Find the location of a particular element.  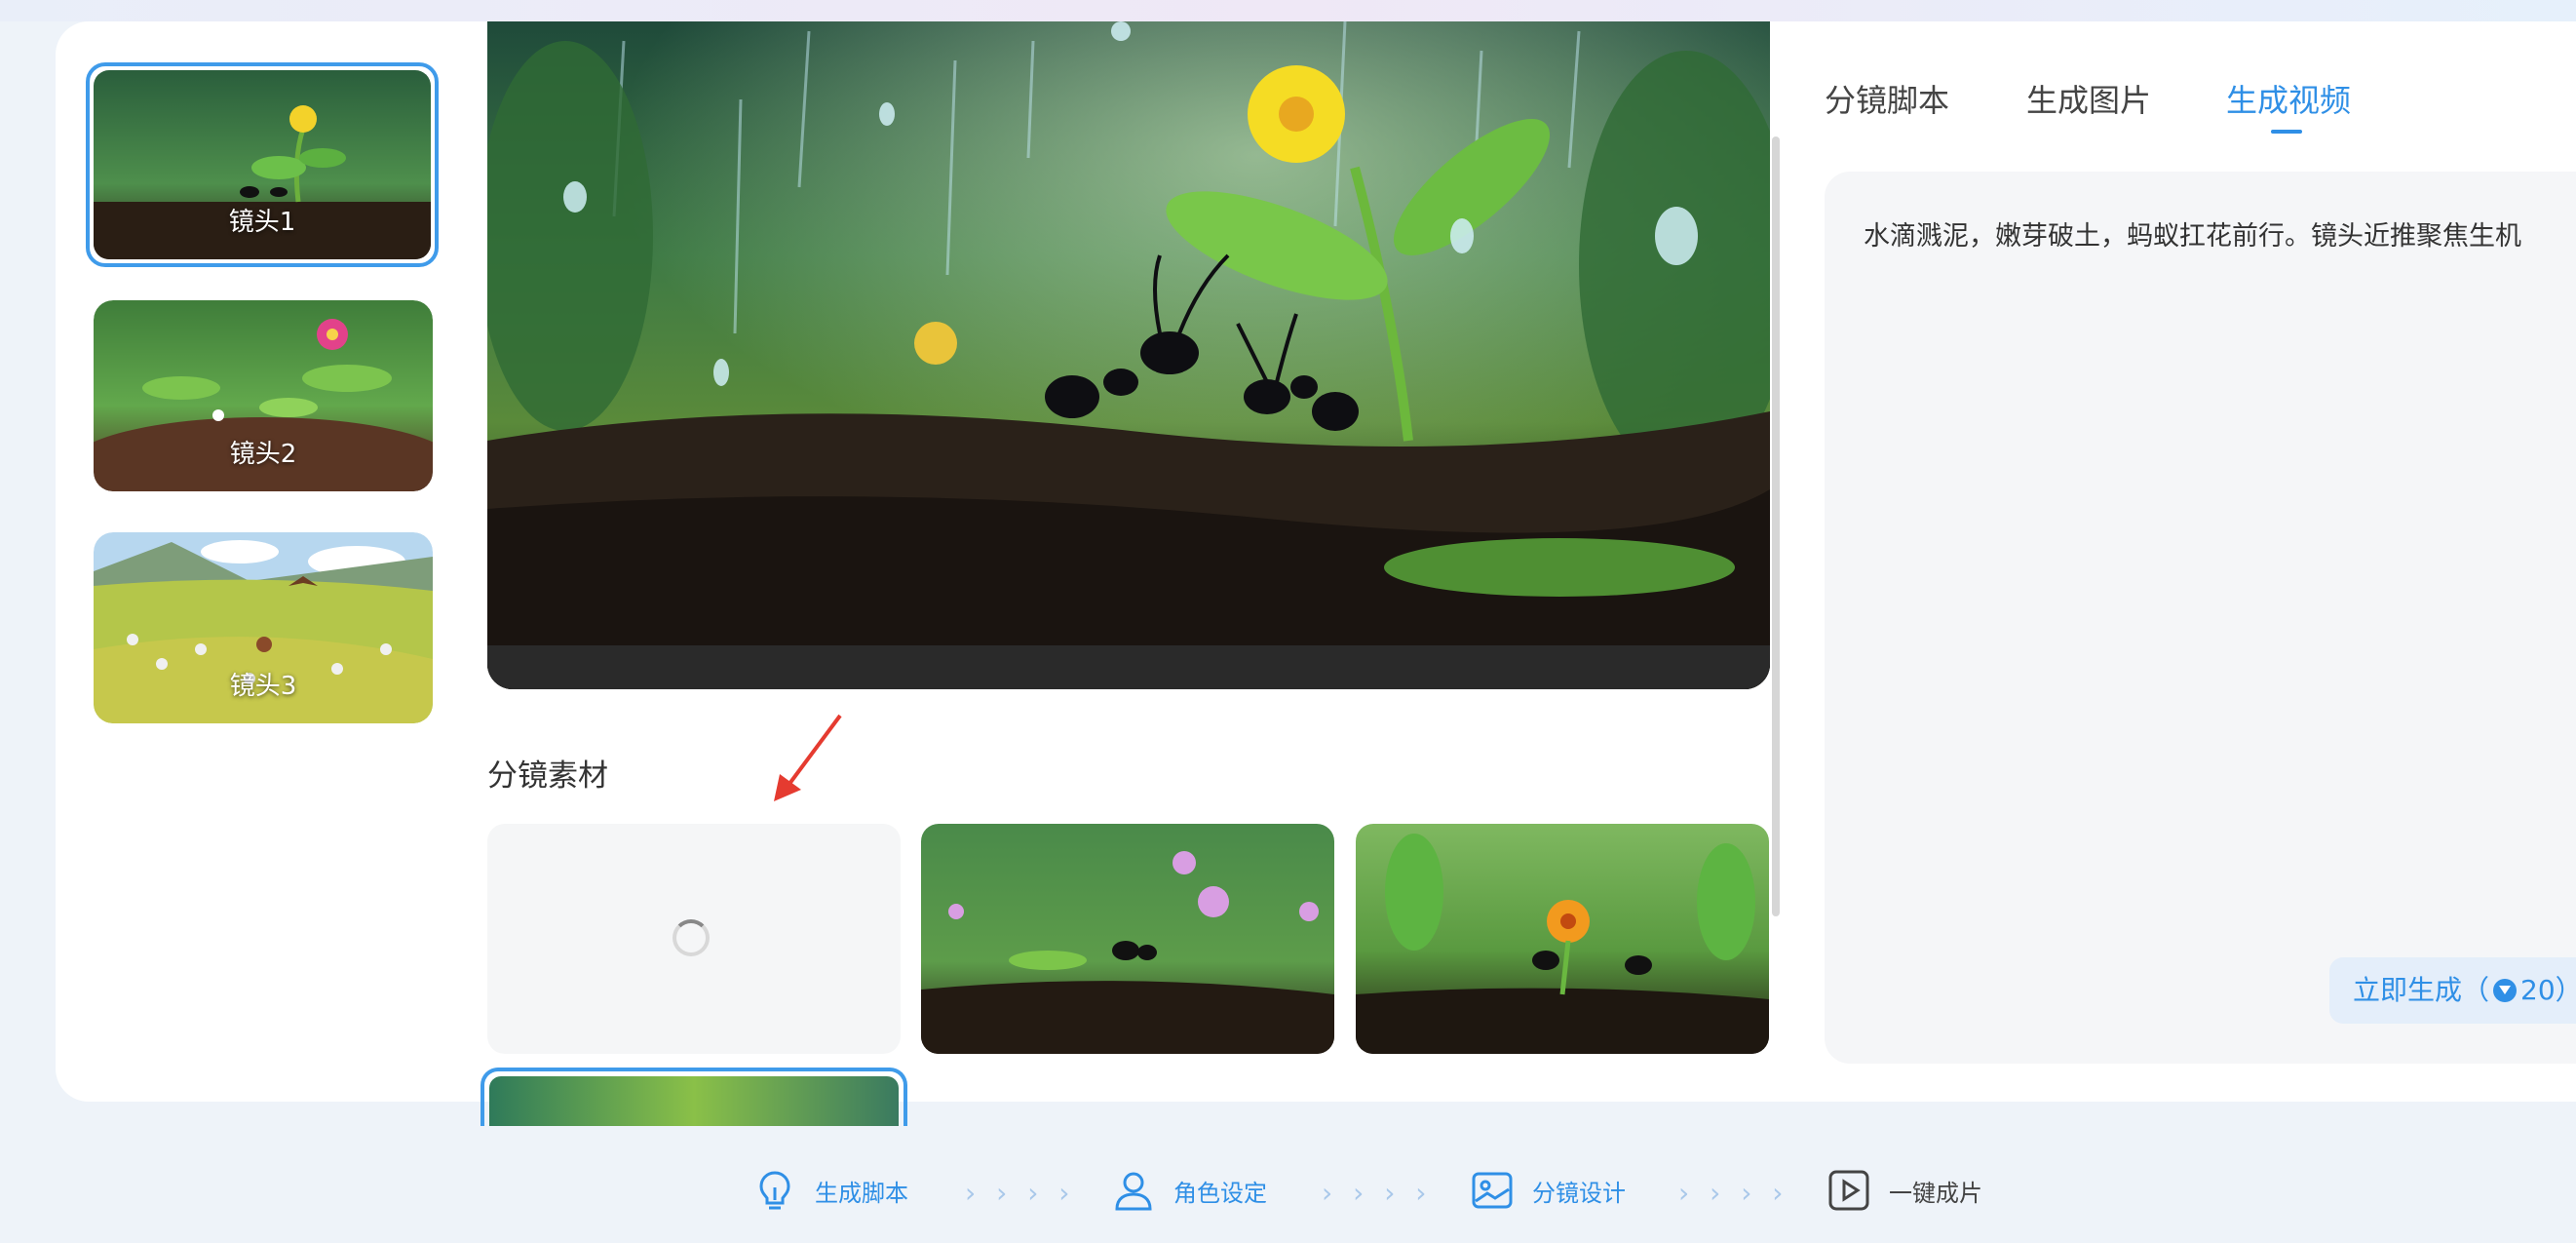

shot-label: 镜头1 is located at coordinates (262, 222).